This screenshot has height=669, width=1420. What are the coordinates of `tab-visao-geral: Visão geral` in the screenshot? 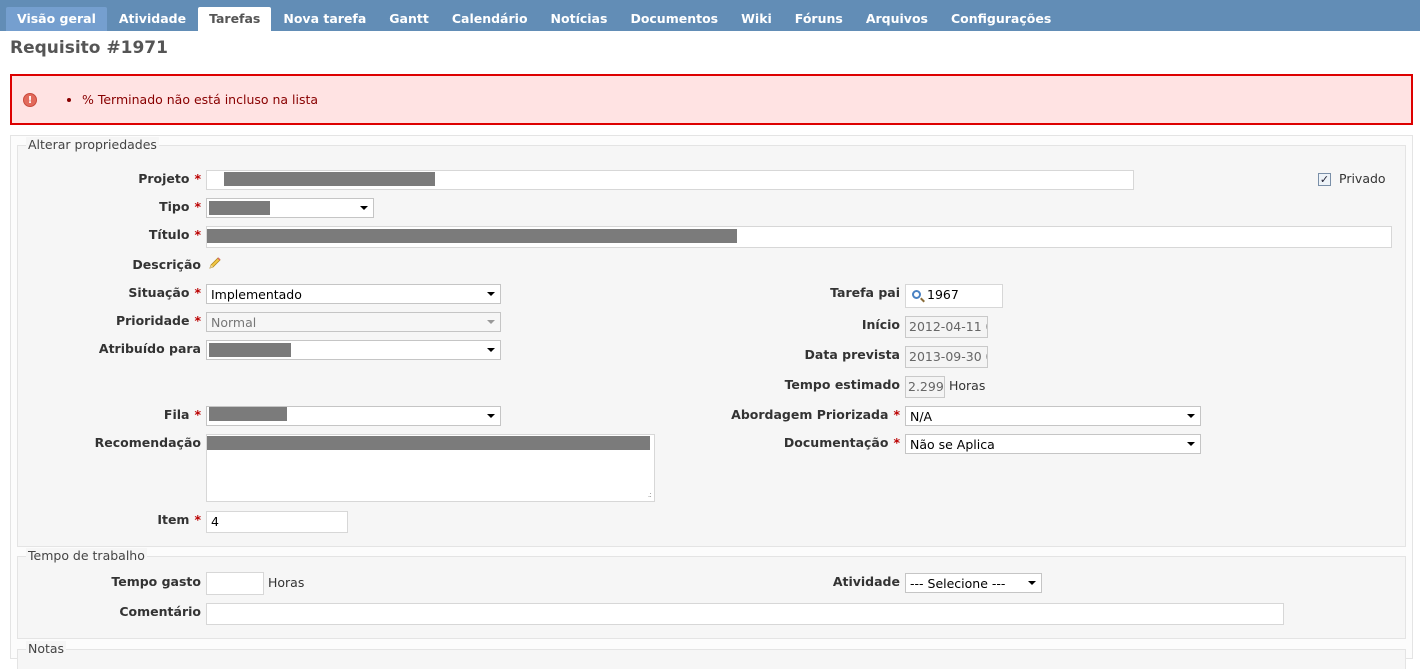 It's located at (56, 19).